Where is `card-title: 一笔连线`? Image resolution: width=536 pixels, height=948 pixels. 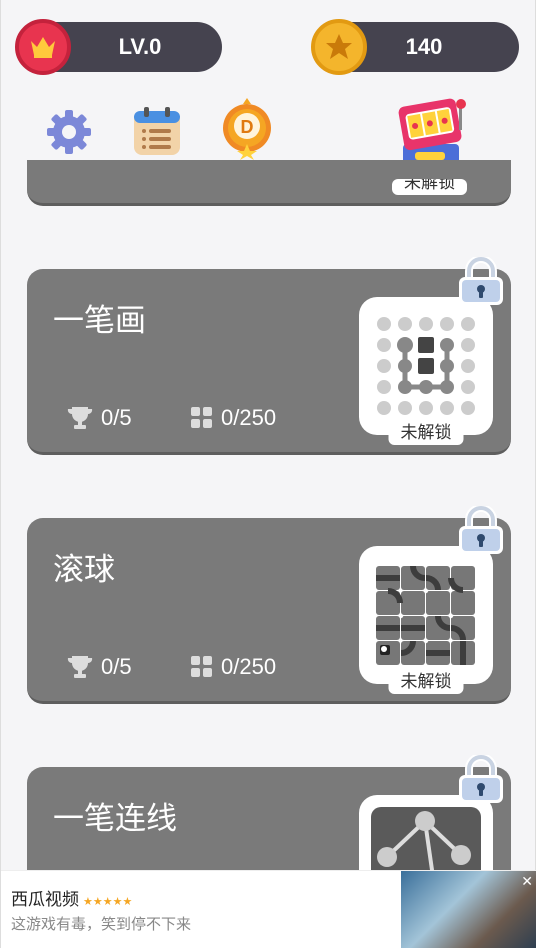
card-title: 一笔连线 is located at coordinates (115, 818).